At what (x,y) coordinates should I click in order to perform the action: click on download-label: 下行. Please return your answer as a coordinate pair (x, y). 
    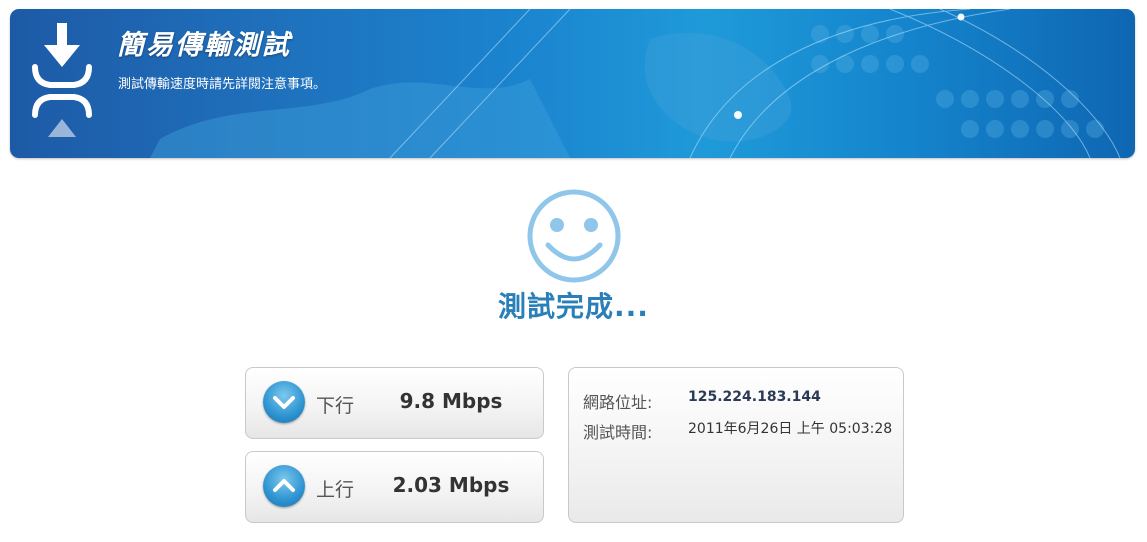
    Looking at the image, I should click on (335, 406).